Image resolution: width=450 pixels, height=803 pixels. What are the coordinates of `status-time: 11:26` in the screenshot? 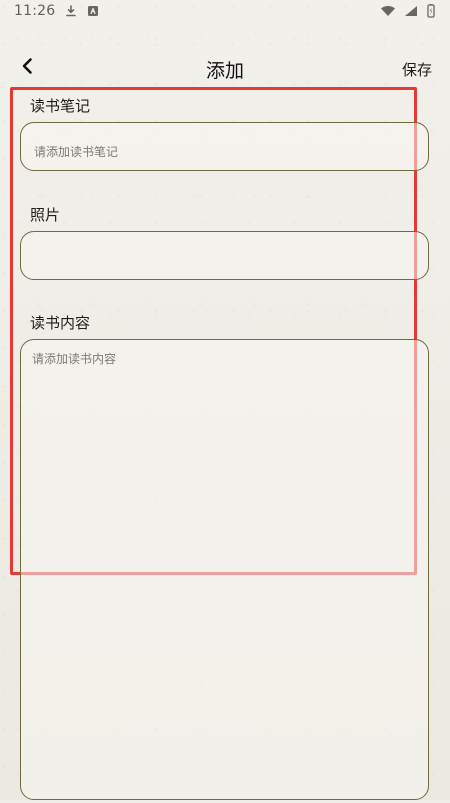 It's located at (35, 11).